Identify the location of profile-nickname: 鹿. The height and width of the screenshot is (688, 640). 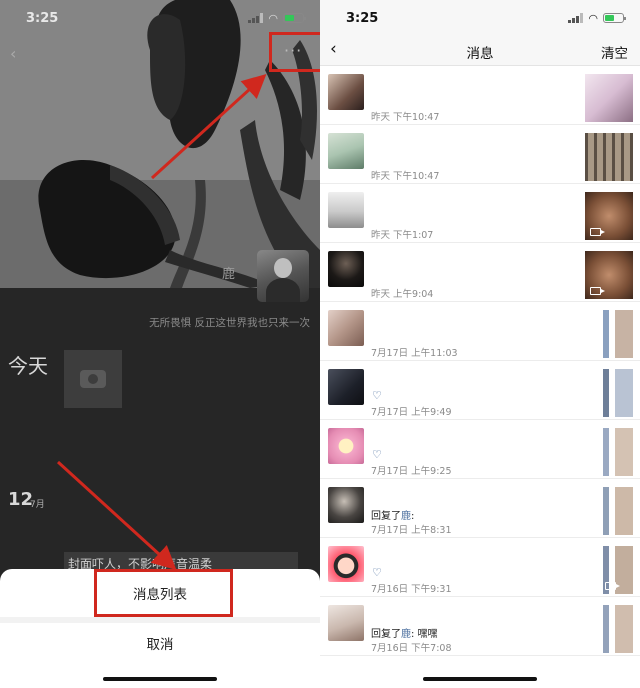
(229, 274).